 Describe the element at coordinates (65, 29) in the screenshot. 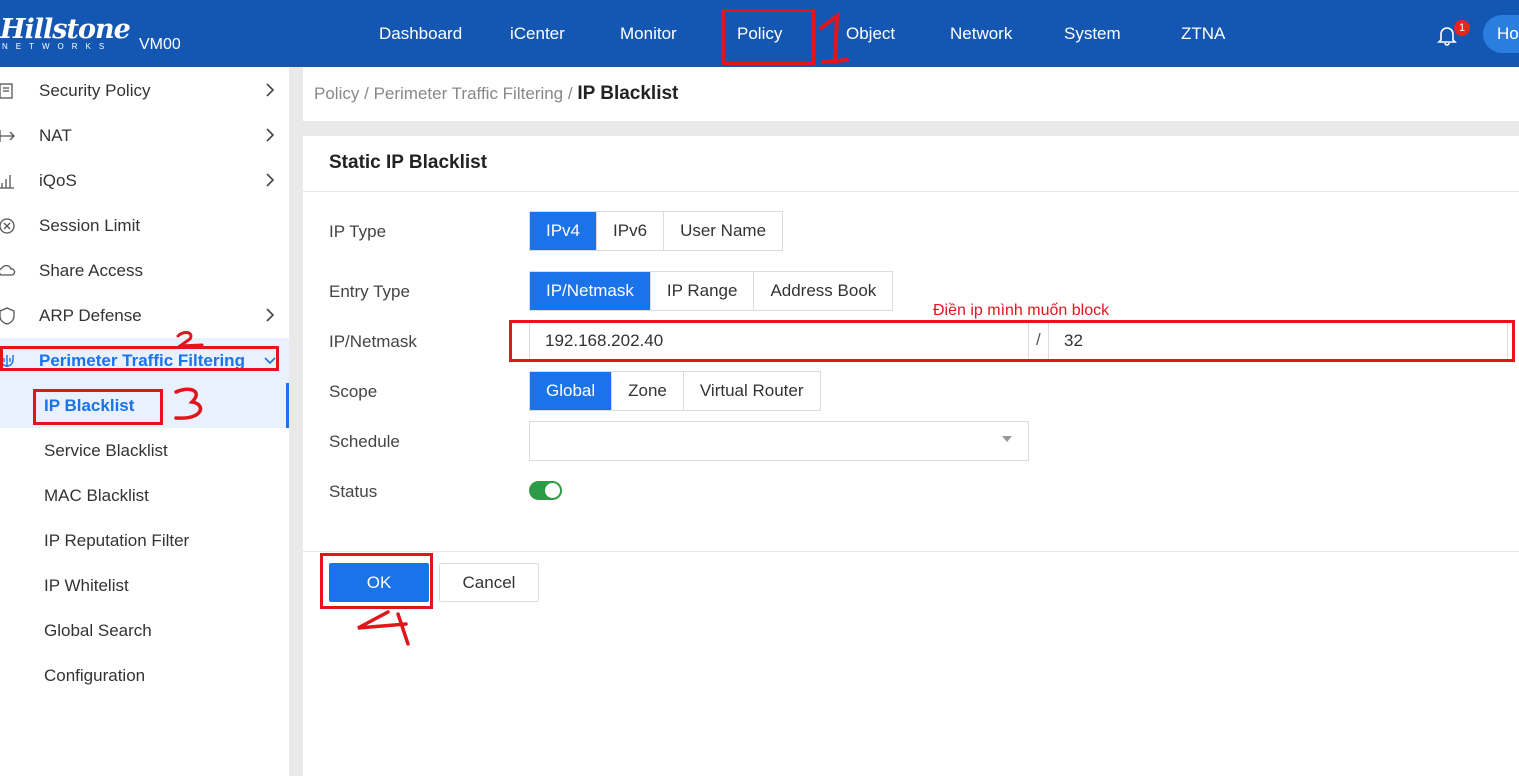

I see `brand-logo: Hillstone` at that location.